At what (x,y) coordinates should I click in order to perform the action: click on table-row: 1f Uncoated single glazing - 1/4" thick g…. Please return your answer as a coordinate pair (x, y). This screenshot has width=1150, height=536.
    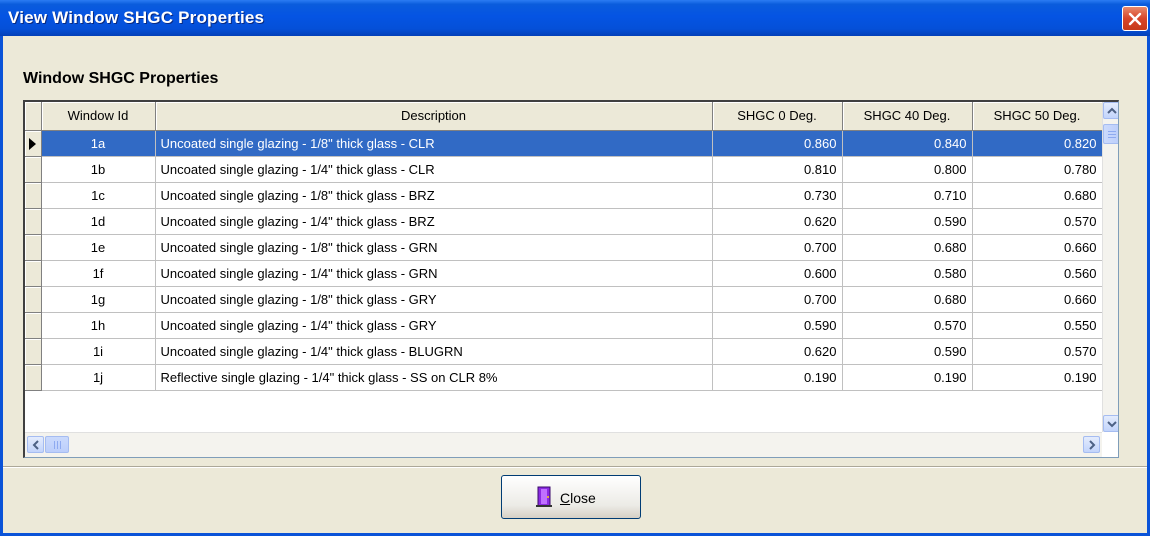
    Looking at the image, I should click on (564, 273).